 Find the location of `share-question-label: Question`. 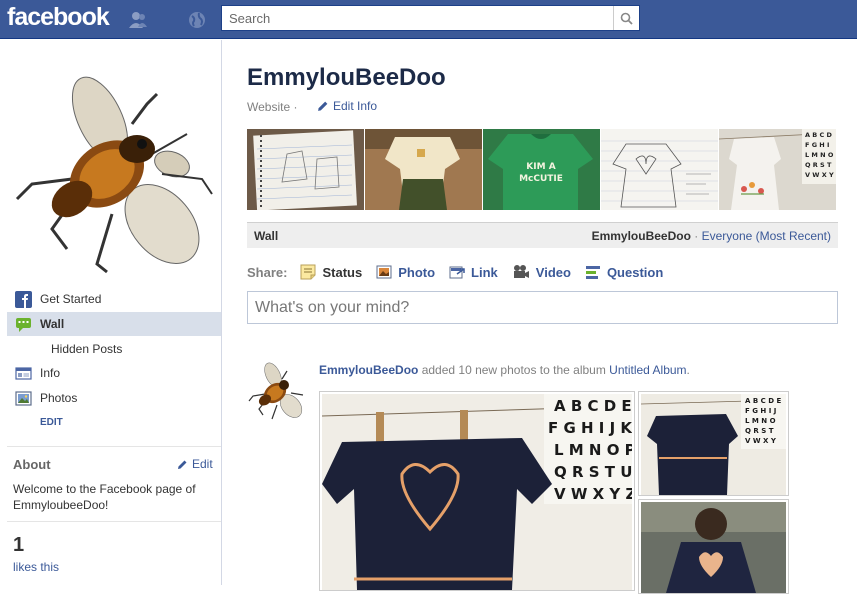

share-question-label: Question is located at coordinates (635, 272).